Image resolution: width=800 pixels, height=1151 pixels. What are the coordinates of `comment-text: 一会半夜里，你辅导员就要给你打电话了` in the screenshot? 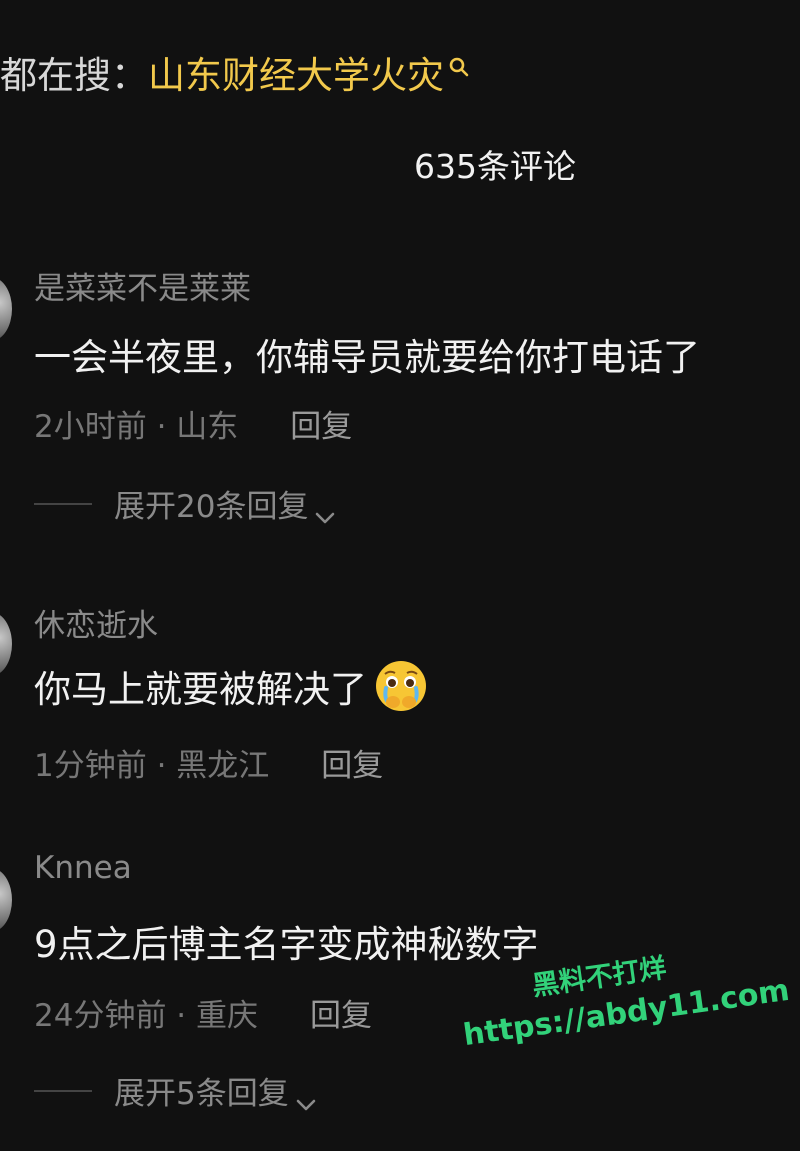 It's located at (367, 354).